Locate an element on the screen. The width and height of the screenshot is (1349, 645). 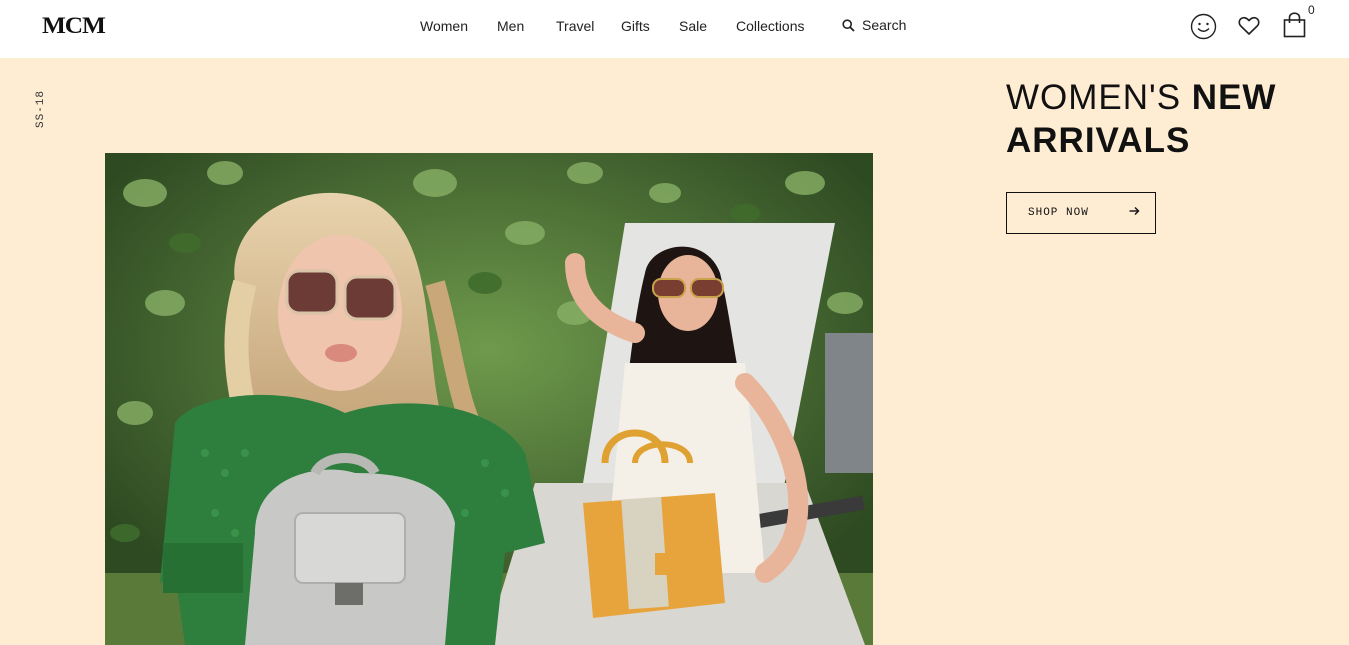
nav-item-gifts: Gifts is located at coordinates (635, 26).